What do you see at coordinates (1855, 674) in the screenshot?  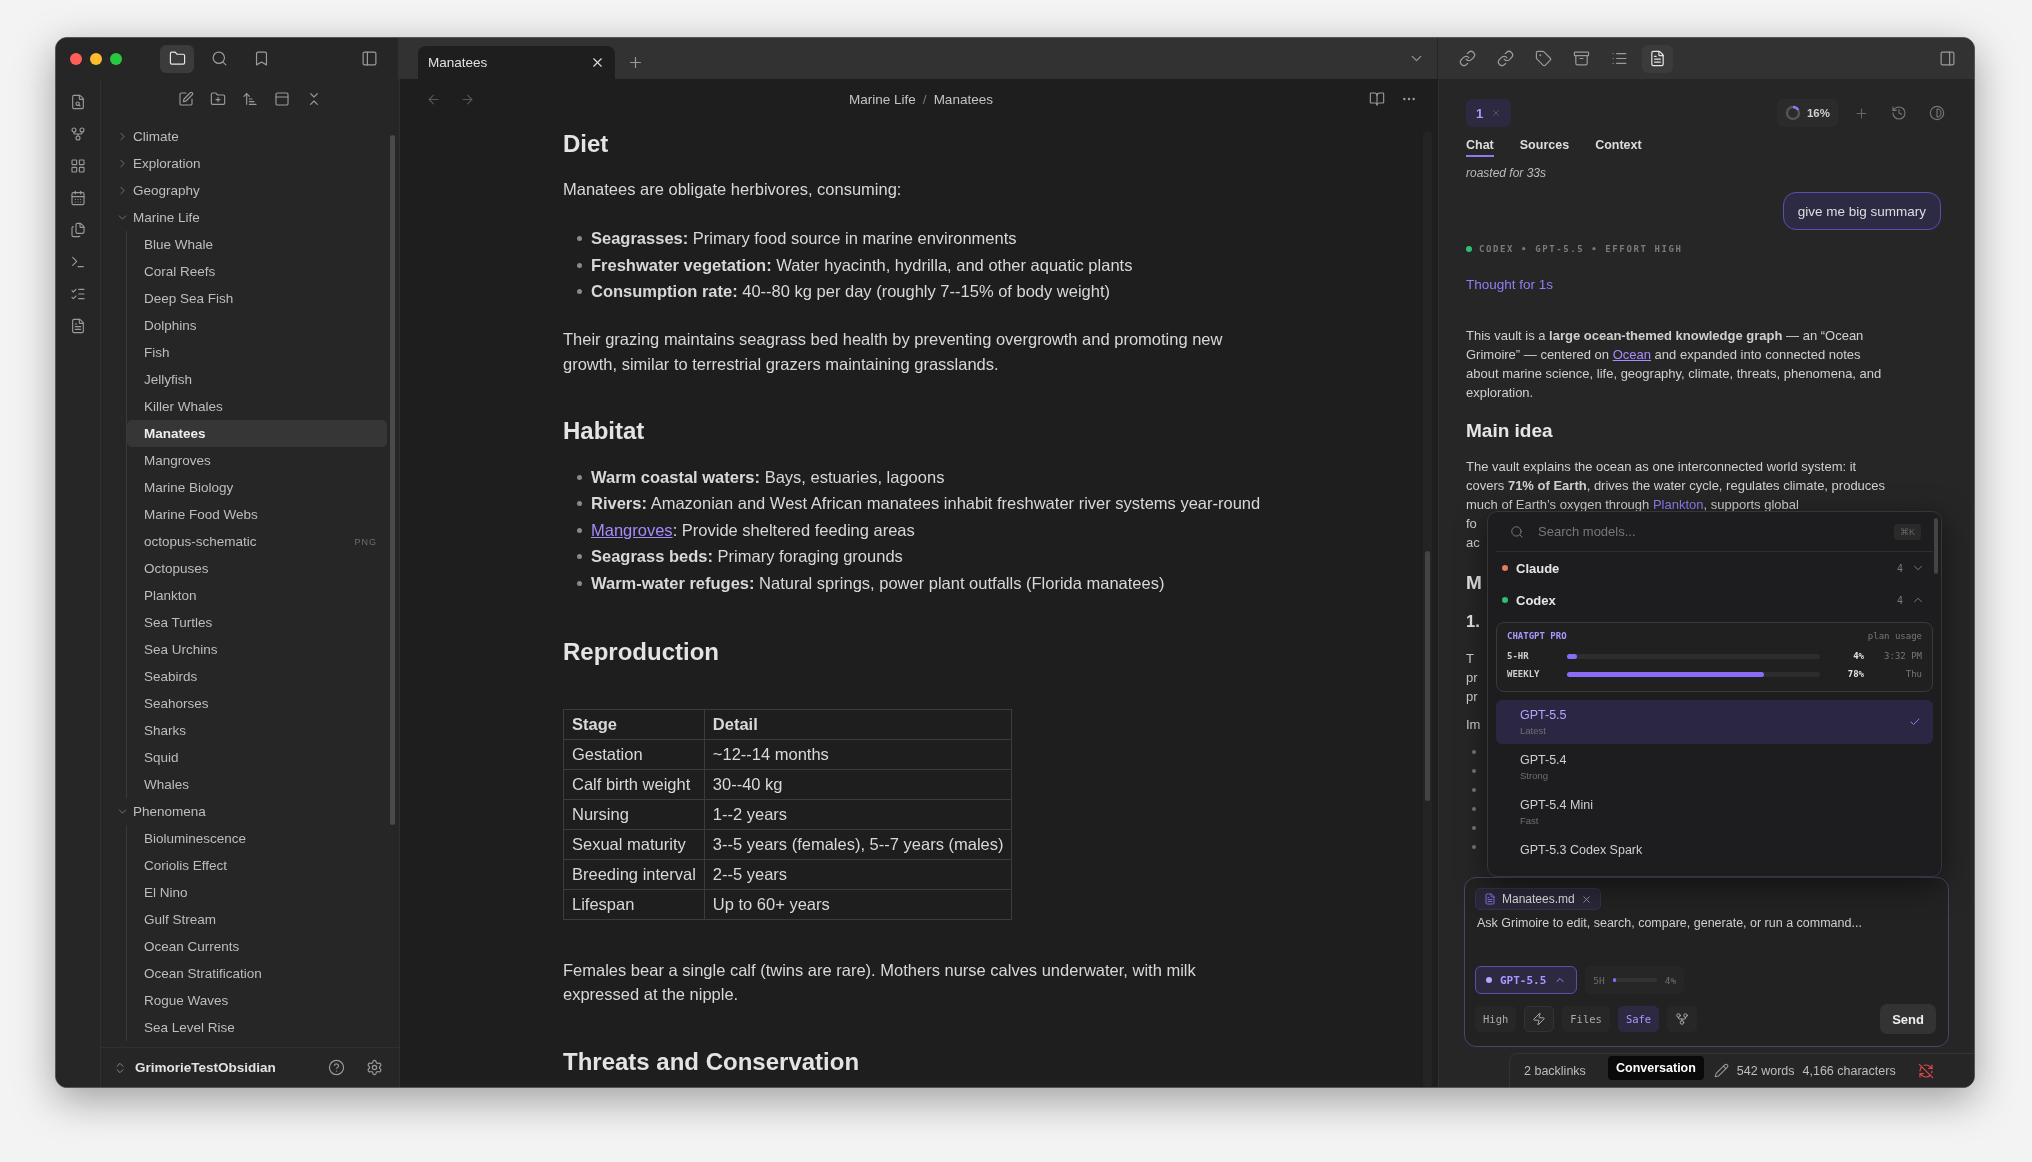 I see `meter-percent: 78%` at bounding box center [1855, 674].